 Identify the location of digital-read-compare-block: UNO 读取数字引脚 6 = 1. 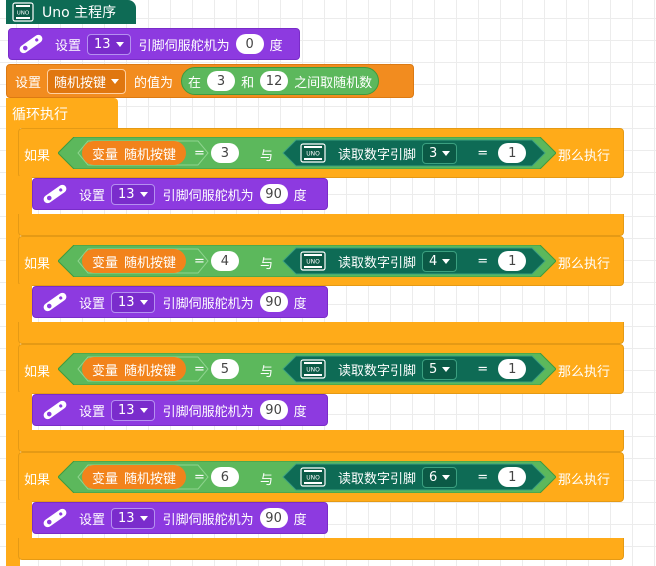
(416, 477).